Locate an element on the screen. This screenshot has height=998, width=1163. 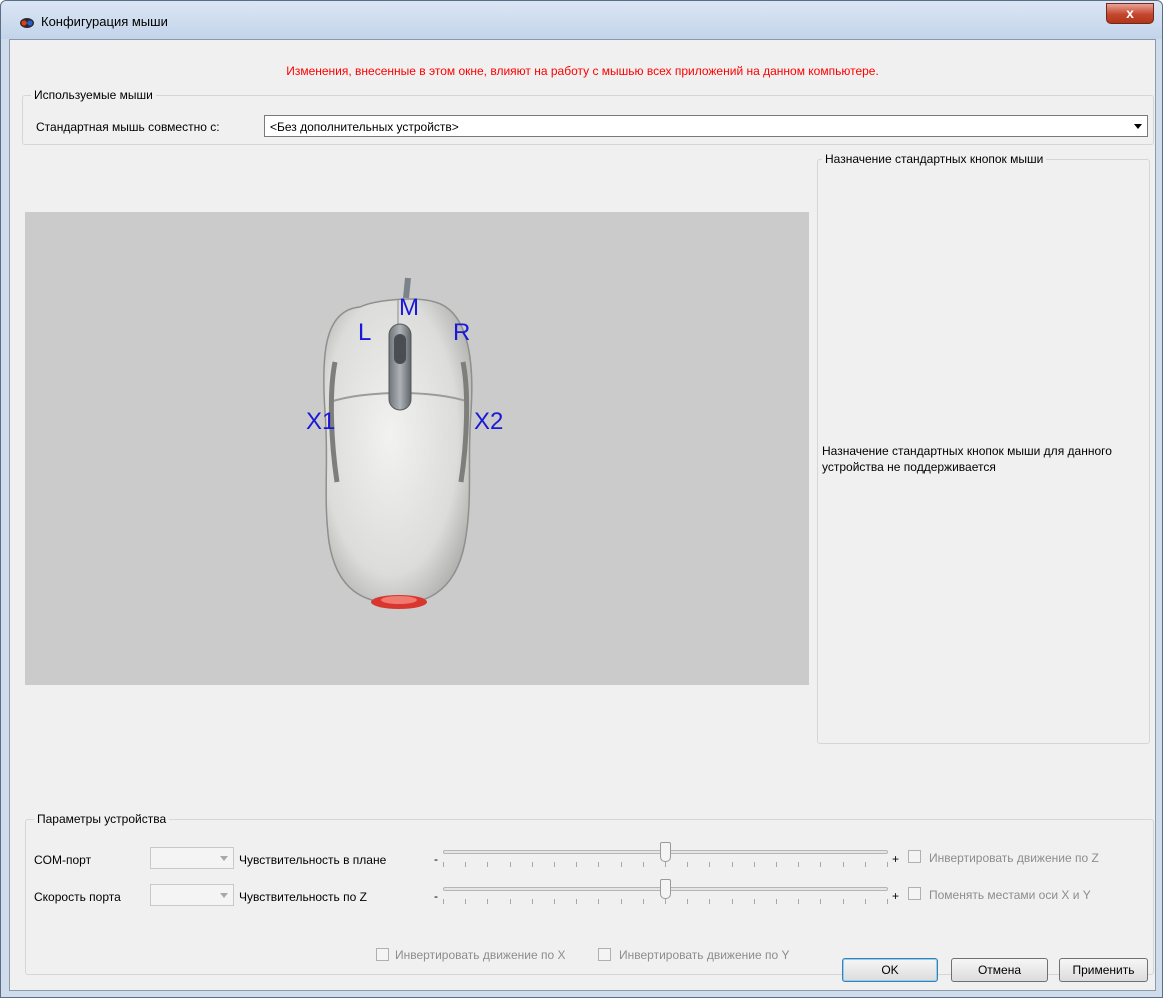
plan-sensitivity-slider is located at coordinates (665, 855).